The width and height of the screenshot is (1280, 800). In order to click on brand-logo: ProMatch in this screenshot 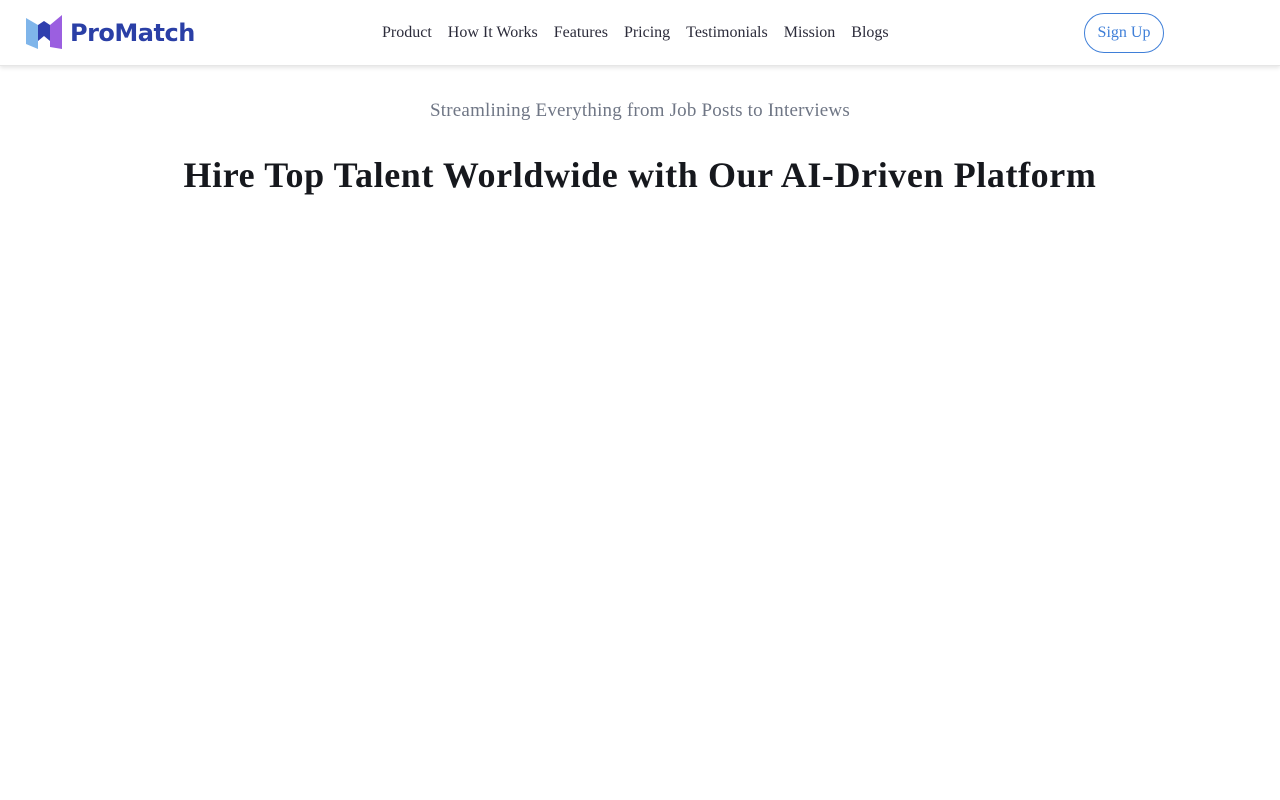, I will do `click(110, 33)`.